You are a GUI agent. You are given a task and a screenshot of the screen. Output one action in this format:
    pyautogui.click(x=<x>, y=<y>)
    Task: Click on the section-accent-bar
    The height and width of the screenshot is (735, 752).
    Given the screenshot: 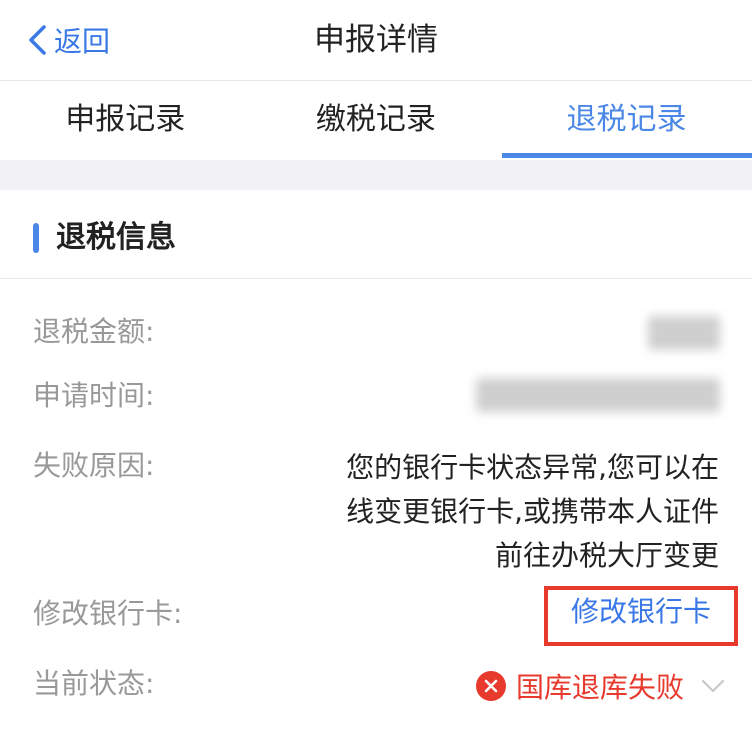 What is the action you would take?
    pyautogui.click(x=36, y=238)
    